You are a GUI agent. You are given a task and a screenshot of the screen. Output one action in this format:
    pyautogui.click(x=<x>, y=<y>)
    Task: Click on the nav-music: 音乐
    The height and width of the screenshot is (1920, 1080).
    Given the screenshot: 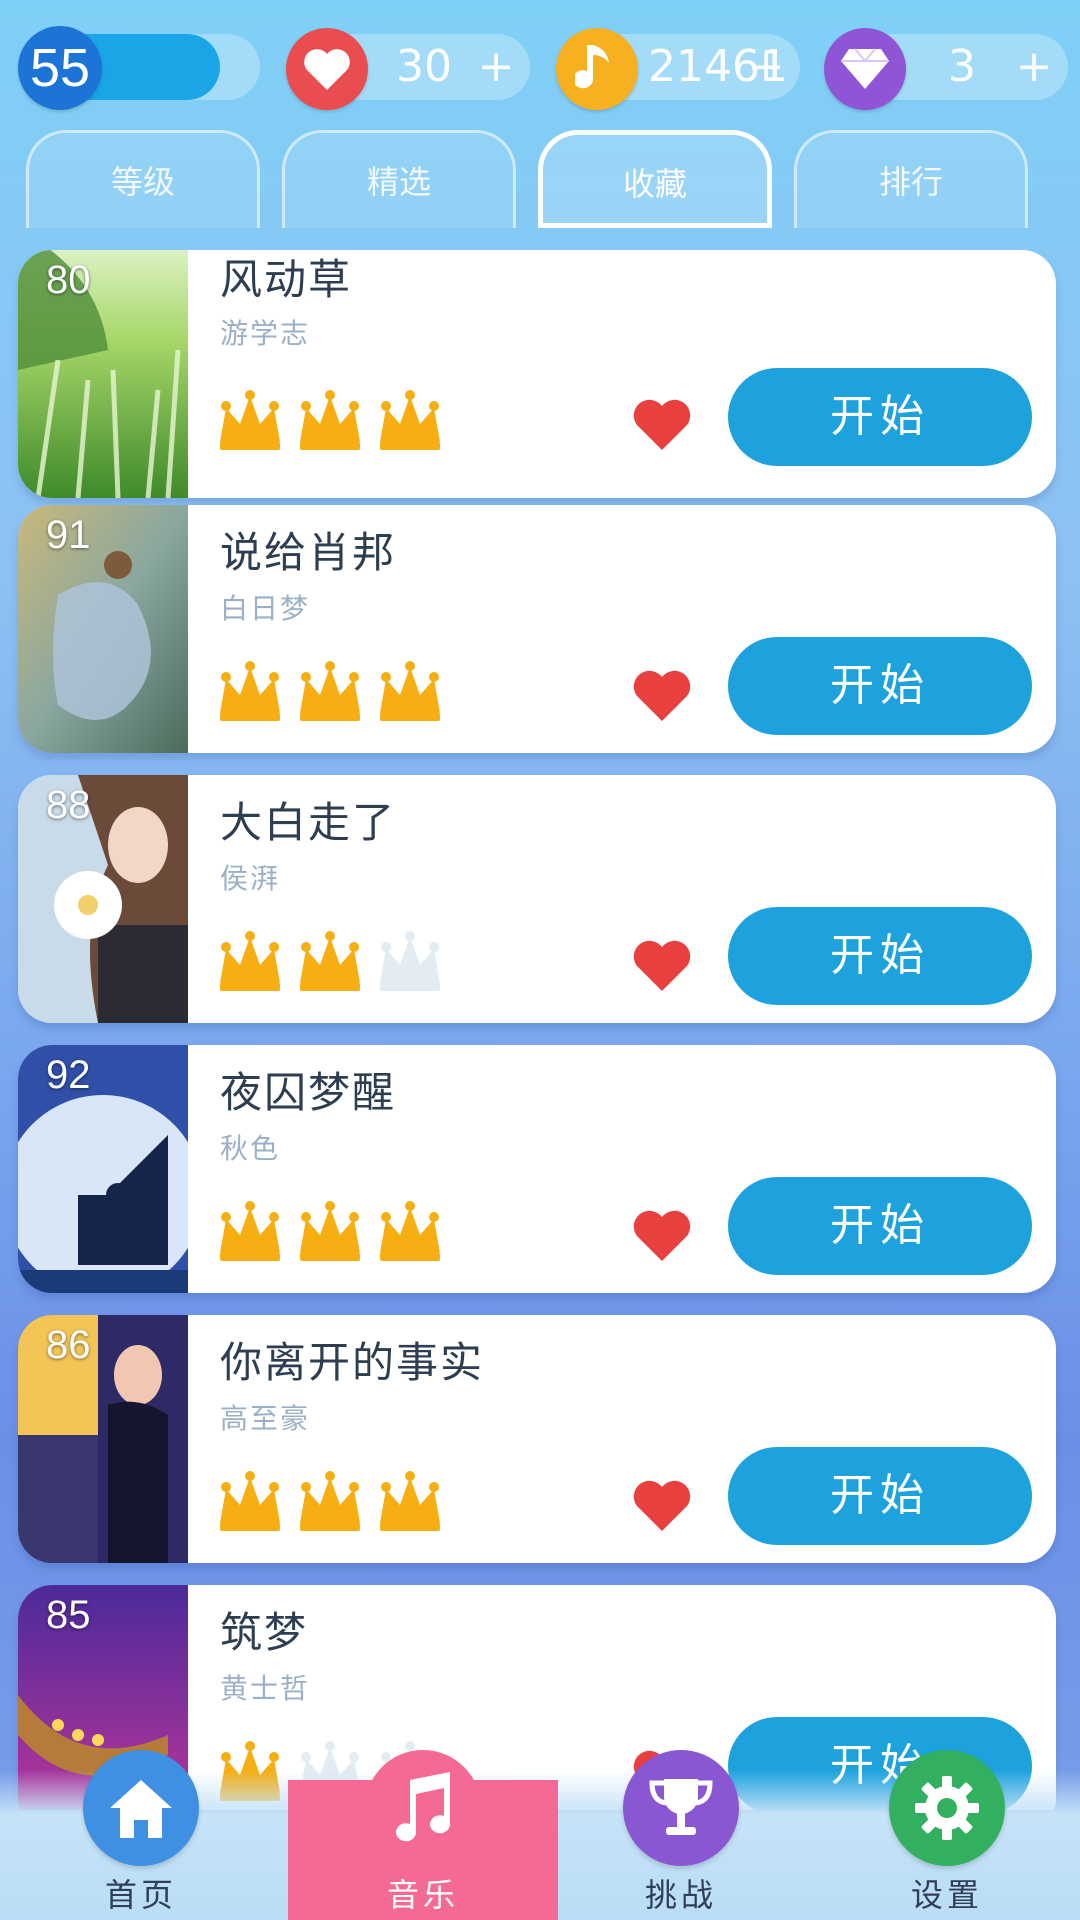 What is the action you would take?
    pyautogui.click(x=423, y=1835)
    